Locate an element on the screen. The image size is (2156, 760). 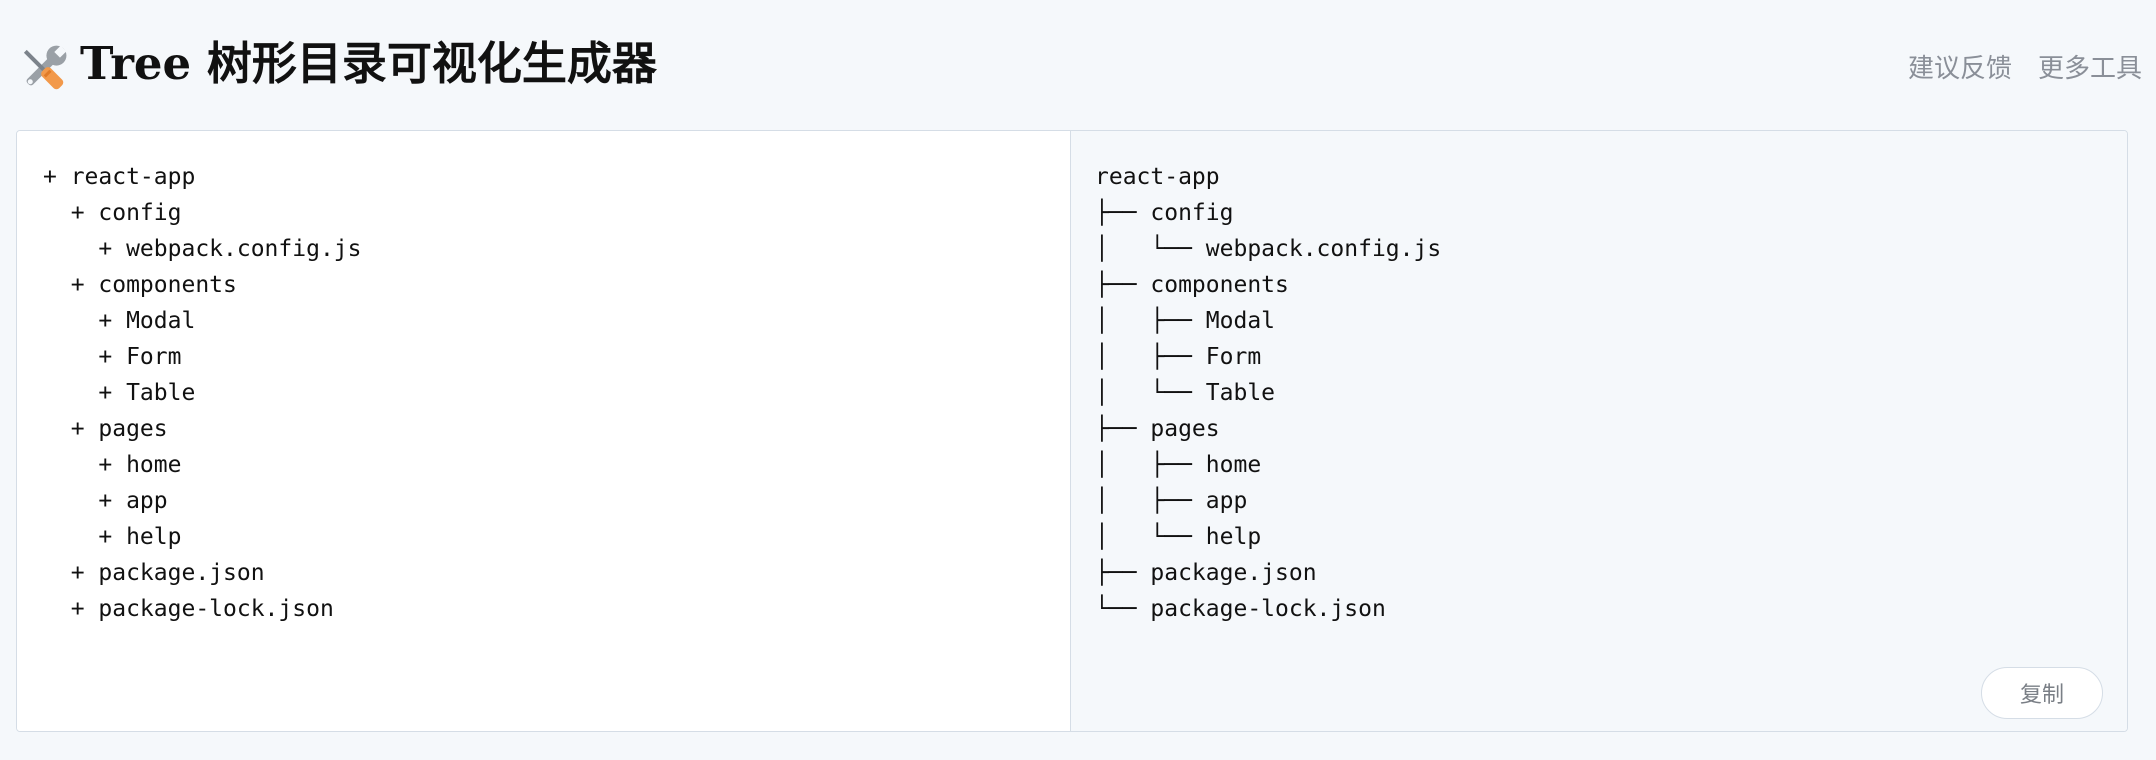
top-nav: 建议反馈 更多工具 is located at coordinates (2025, 66).